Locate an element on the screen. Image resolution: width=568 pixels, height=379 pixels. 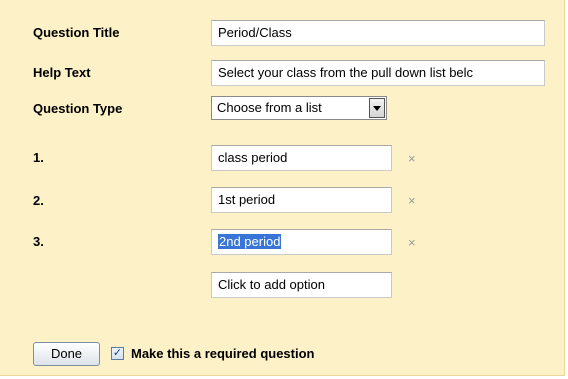
remove-option-3-icon: × is located at coordinates (412, 243).